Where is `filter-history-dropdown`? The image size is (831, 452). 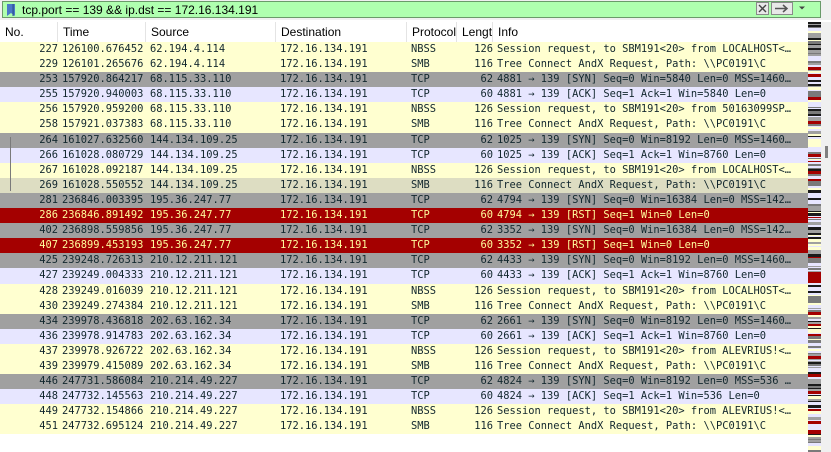
filter-history-dropdown is located at coordinates (803, 8).